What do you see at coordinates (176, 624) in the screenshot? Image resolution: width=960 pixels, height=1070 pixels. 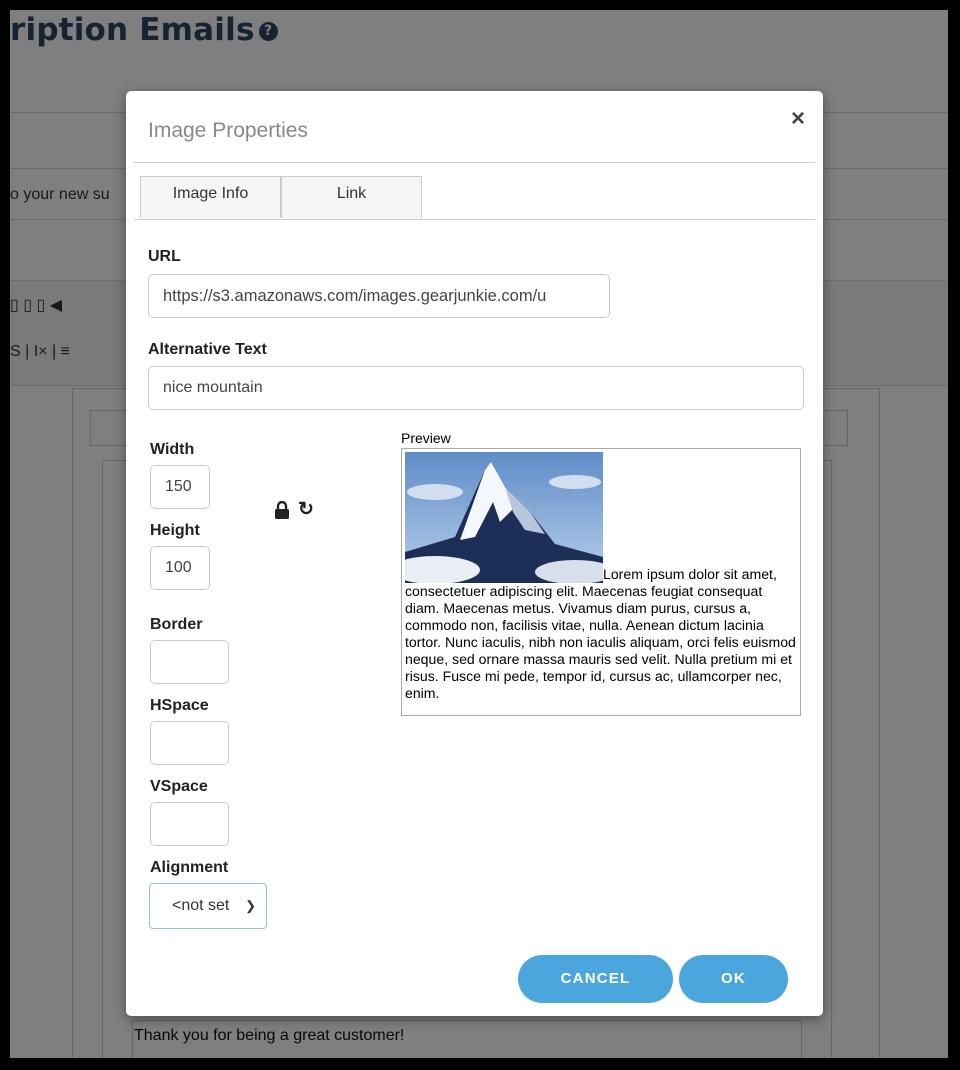 I see `border-label: Border` at bounding box center [176, 624].